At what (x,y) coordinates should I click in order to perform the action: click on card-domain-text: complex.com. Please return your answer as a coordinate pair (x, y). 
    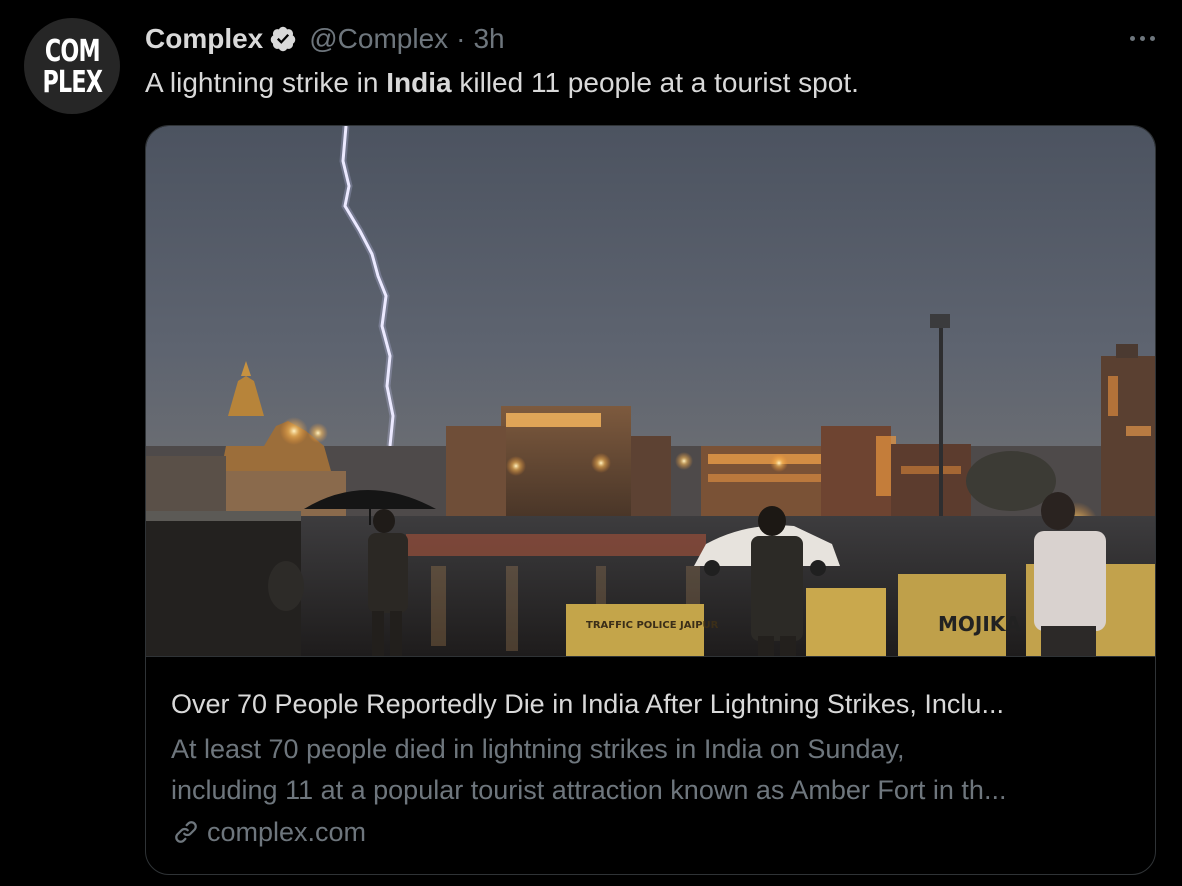
    Looking at the image, I should click on (287, 832).